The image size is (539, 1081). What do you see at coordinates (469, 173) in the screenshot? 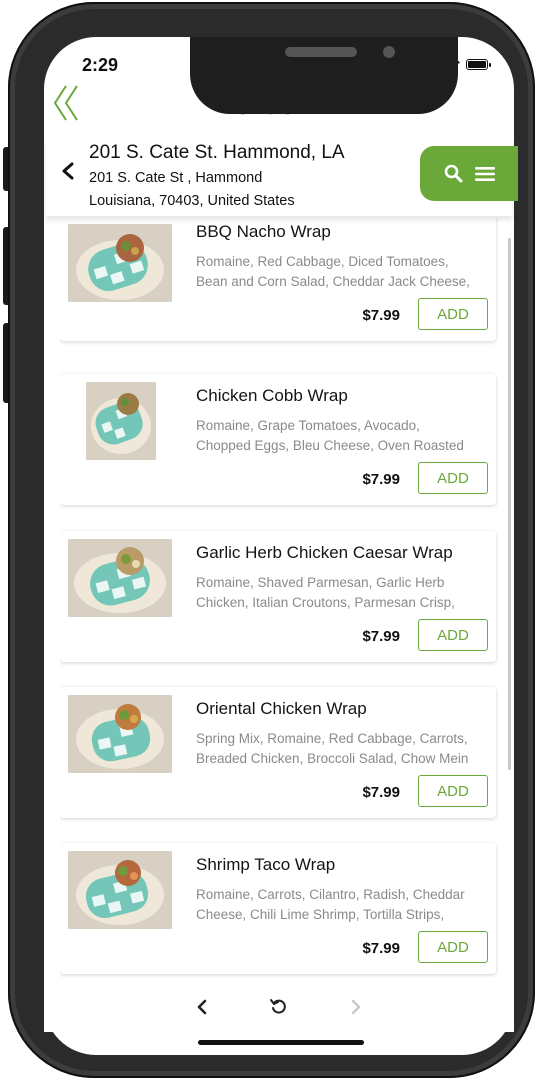
I see `search-menu-toolbar` at bounding box center [469, 173].